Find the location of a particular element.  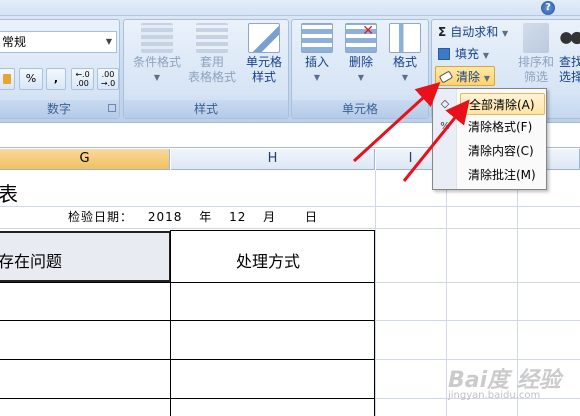

sort-filter-label-1: 排序和 is located at coordinates (535, 62).